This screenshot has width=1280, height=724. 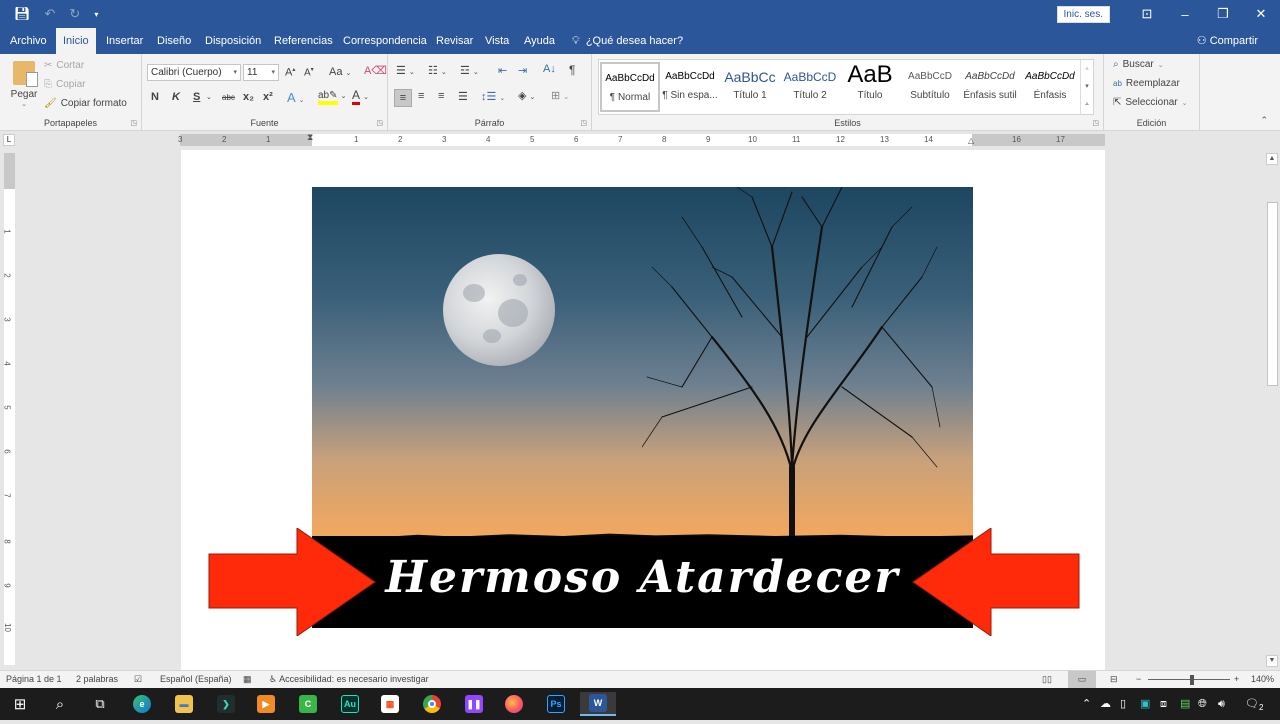 What do you see at coordinates (1261, 14) in the screenshot?
I see `close-button: ✕` at bounding box center [1261, 14].